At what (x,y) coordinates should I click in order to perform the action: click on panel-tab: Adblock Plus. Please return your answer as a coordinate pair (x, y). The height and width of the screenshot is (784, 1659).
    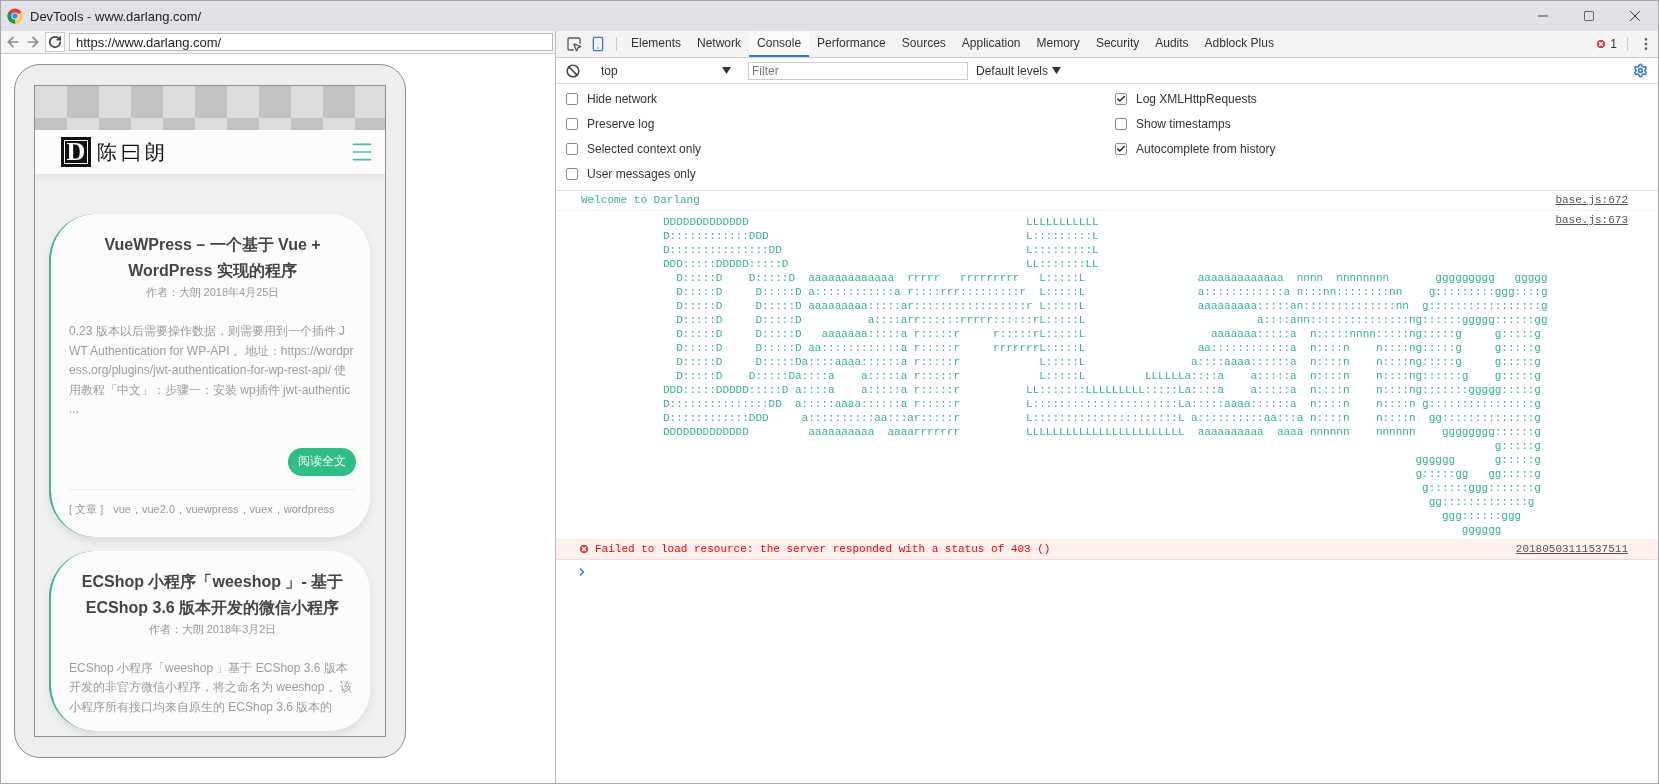
    Looking at the image, I should click on (1239, 44).